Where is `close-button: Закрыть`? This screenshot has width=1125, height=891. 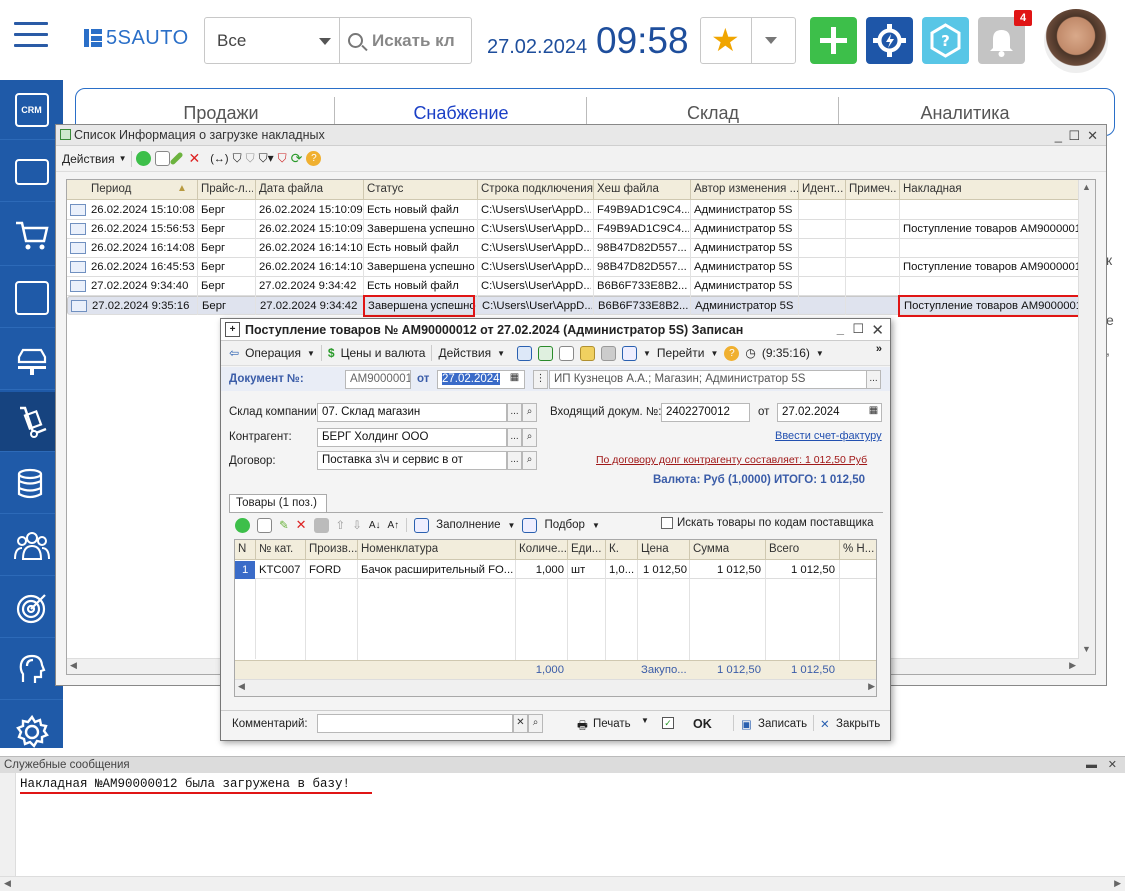
close-button: Закрыть is located at coordinates (858, 724).